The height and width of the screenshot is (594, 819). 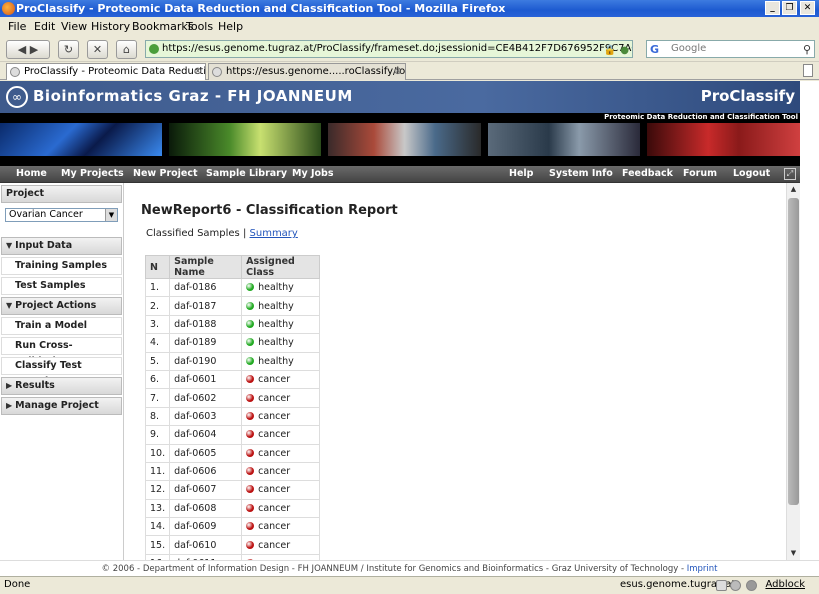 I want to click on row-number: 6., so click(x=157, y=379).